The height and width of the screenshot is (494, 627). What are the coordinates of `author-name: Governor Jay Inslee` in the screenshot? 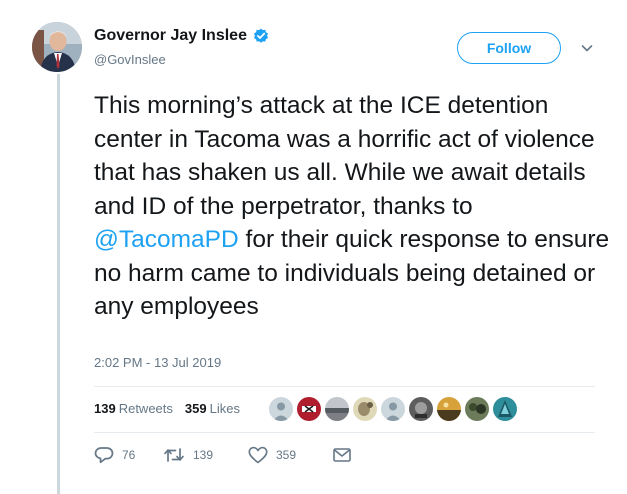 It's located at (170, 36).